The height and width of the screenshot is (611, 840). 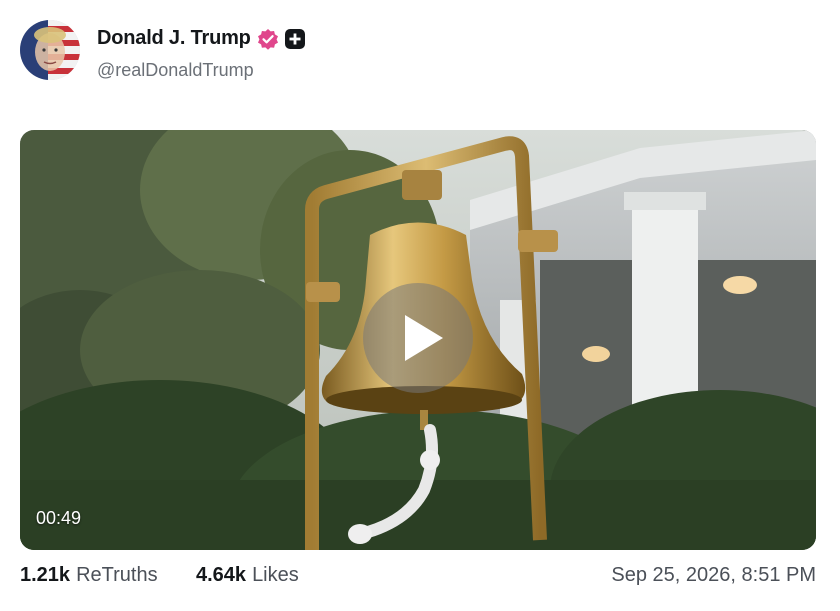 I want to click on likes-count: 4.64k, so click(x=221, y=575).